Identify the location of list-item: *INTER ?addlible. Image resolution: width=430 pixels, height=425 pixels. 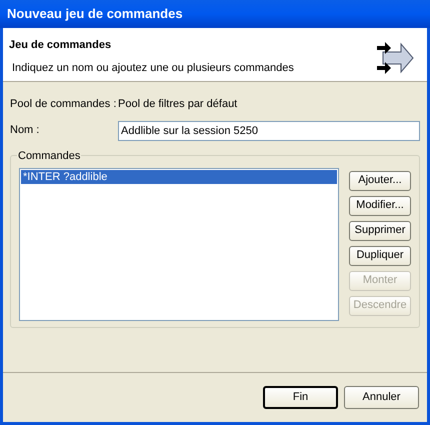
(179, 177).